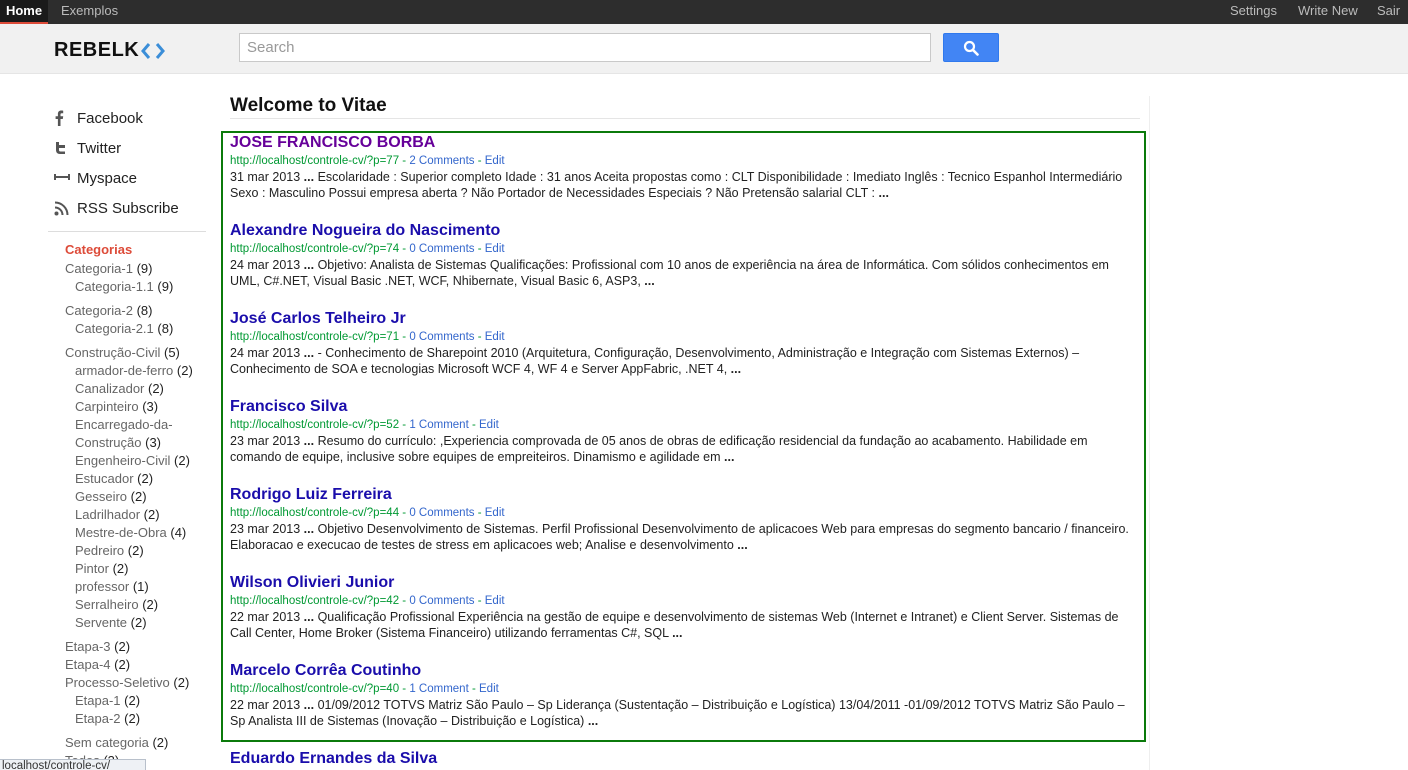 This screenshot has height=770, width=1408. Describe the element at coordinates (88, 646) in the screenshot. I see `category-name: Etapa-3` at that location.